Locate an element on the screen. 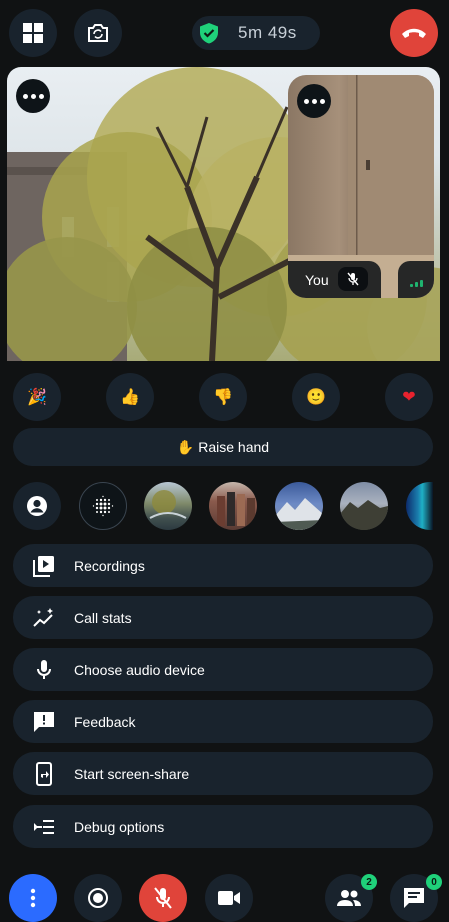  more-vertical-icon is located at coordinates (33, 898).